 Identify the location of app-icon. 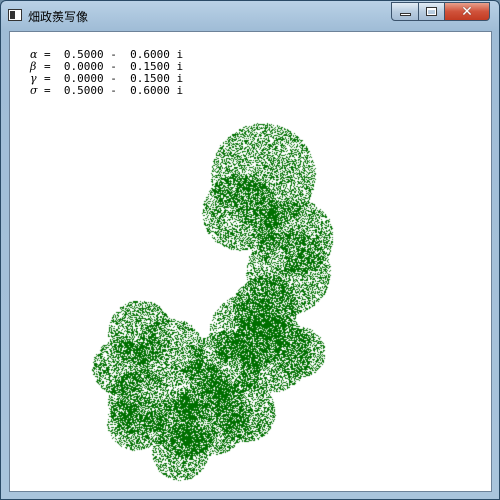
(15, 15).